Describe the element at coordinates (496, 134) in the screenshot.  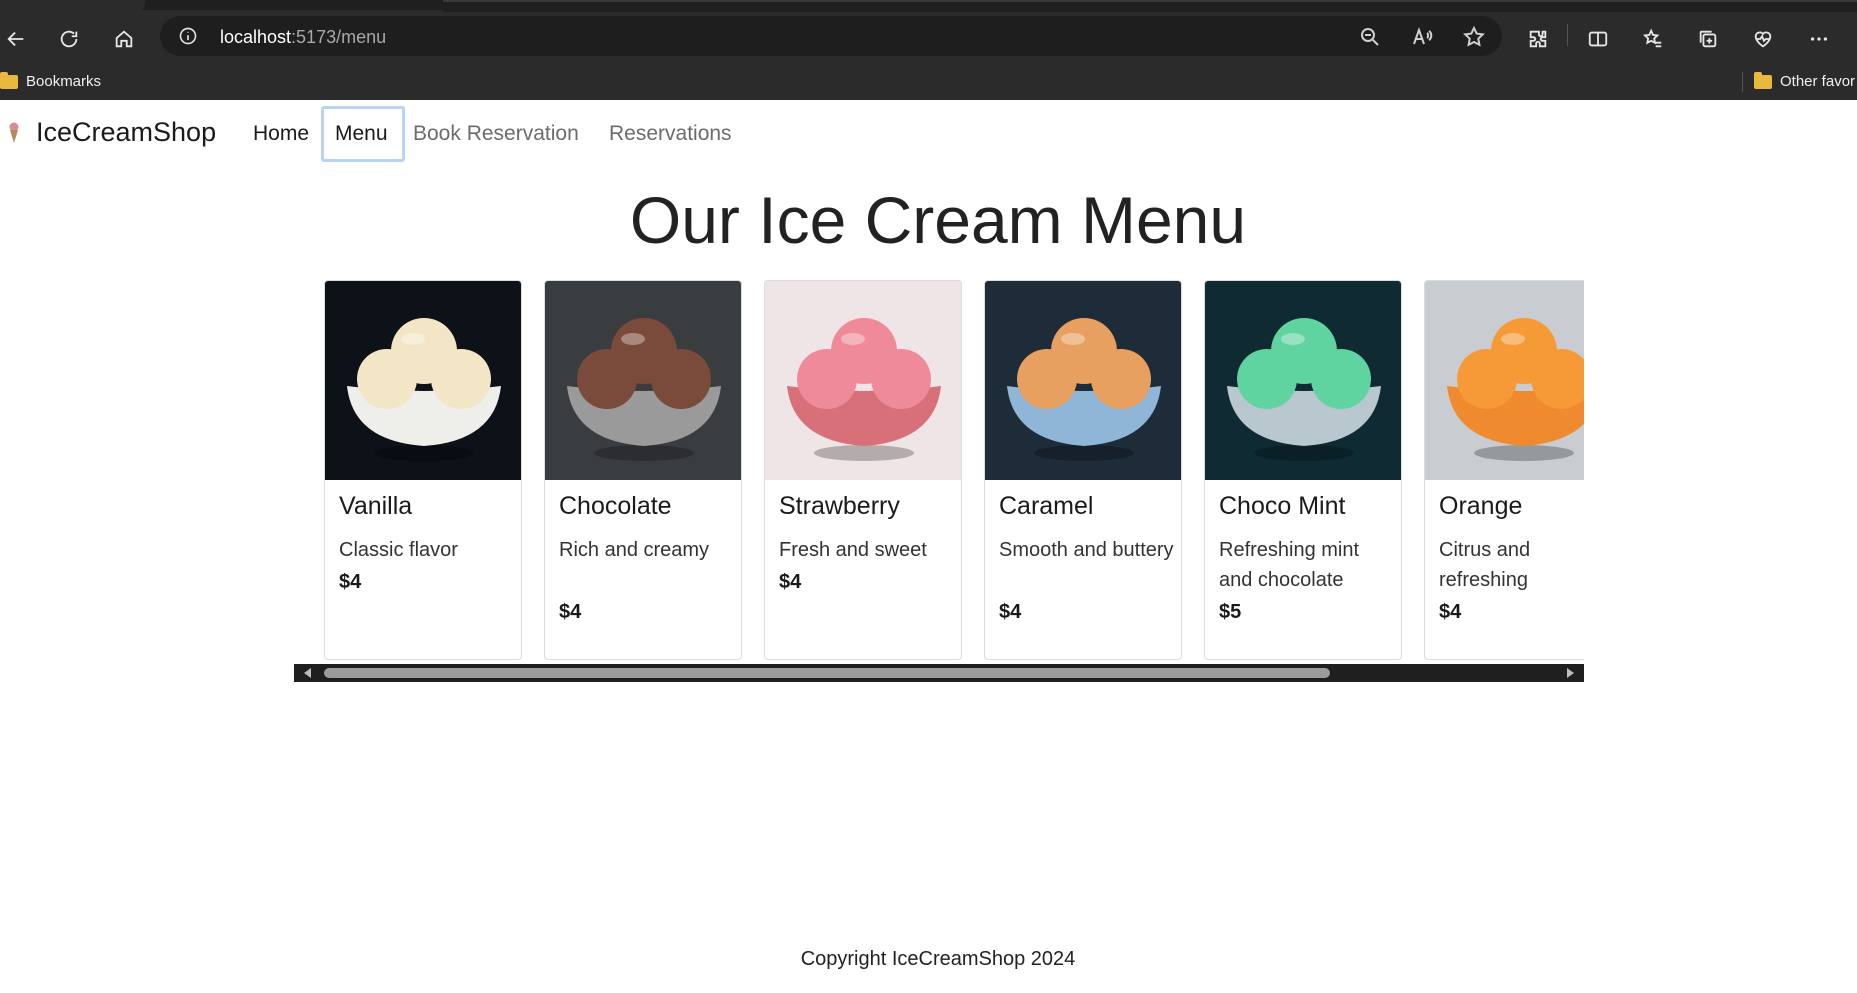
I see `nav-book-reservation-link: Book Reservation` at that location.